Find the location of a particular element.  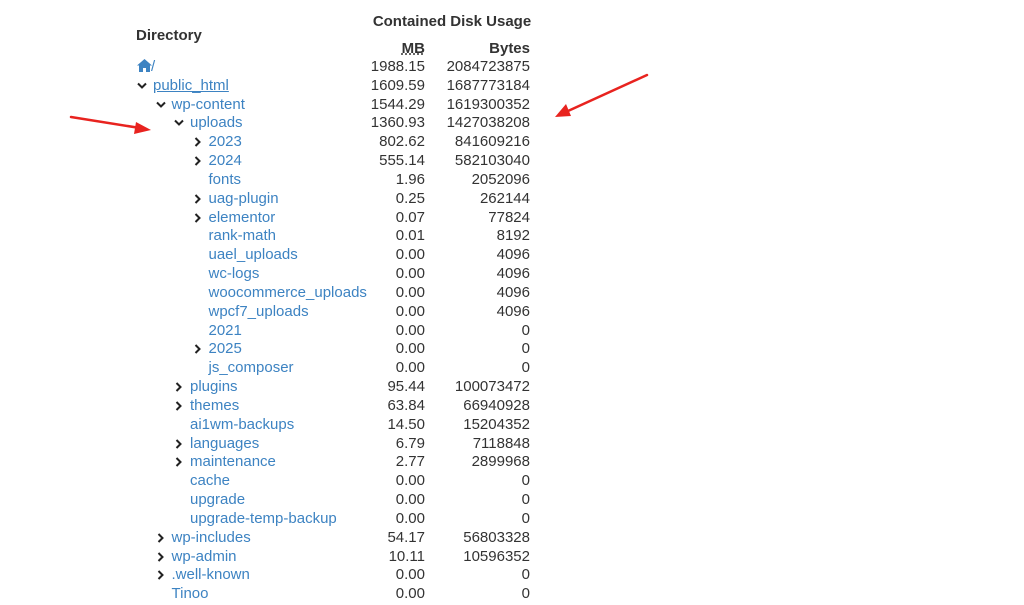

directory-link: 2023 is located at coordinates (225, 141).